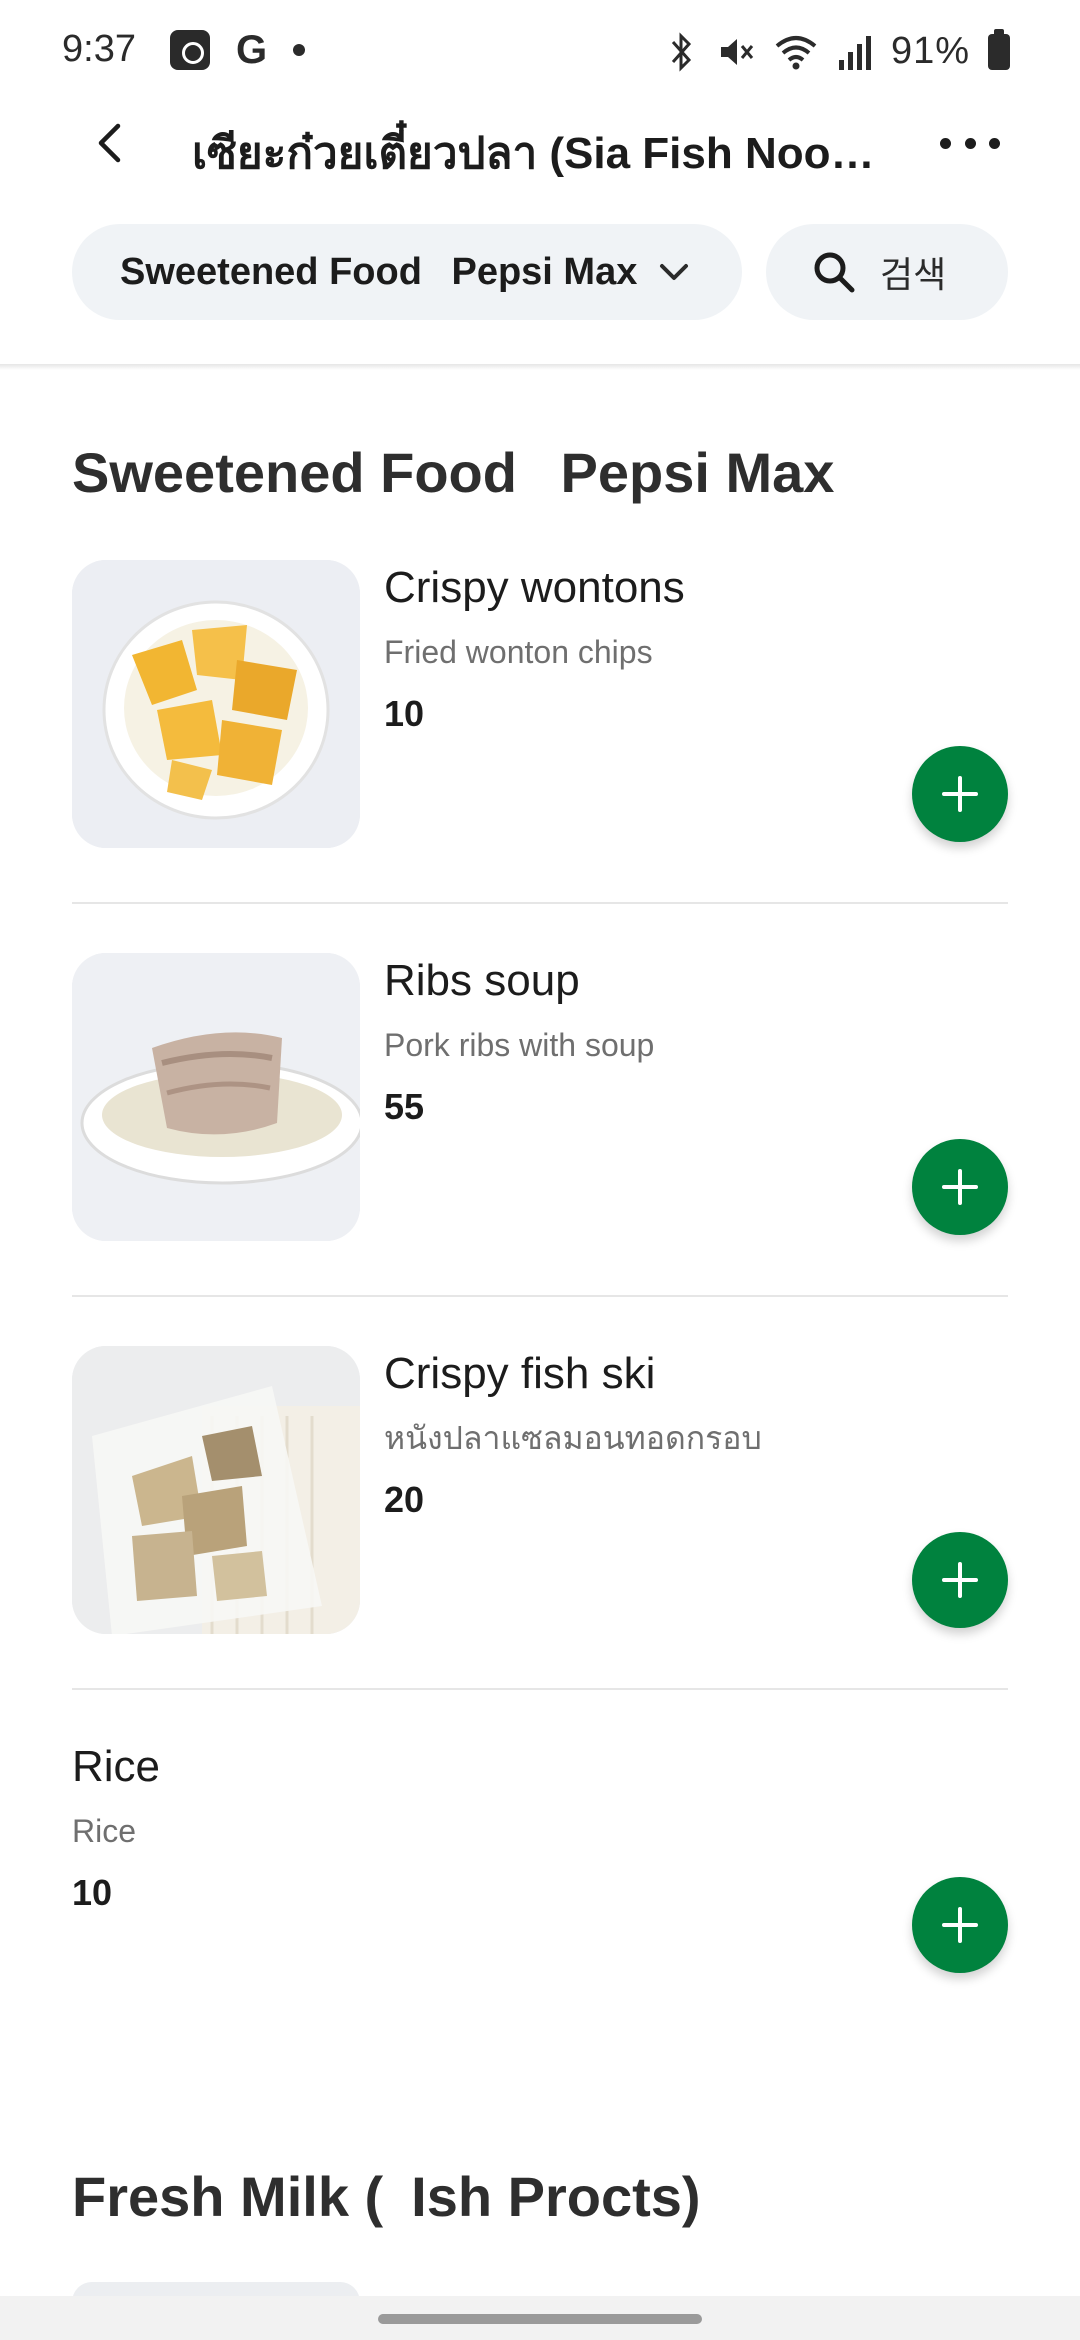  I want to click on item-price: 20, so click(404, 1499).